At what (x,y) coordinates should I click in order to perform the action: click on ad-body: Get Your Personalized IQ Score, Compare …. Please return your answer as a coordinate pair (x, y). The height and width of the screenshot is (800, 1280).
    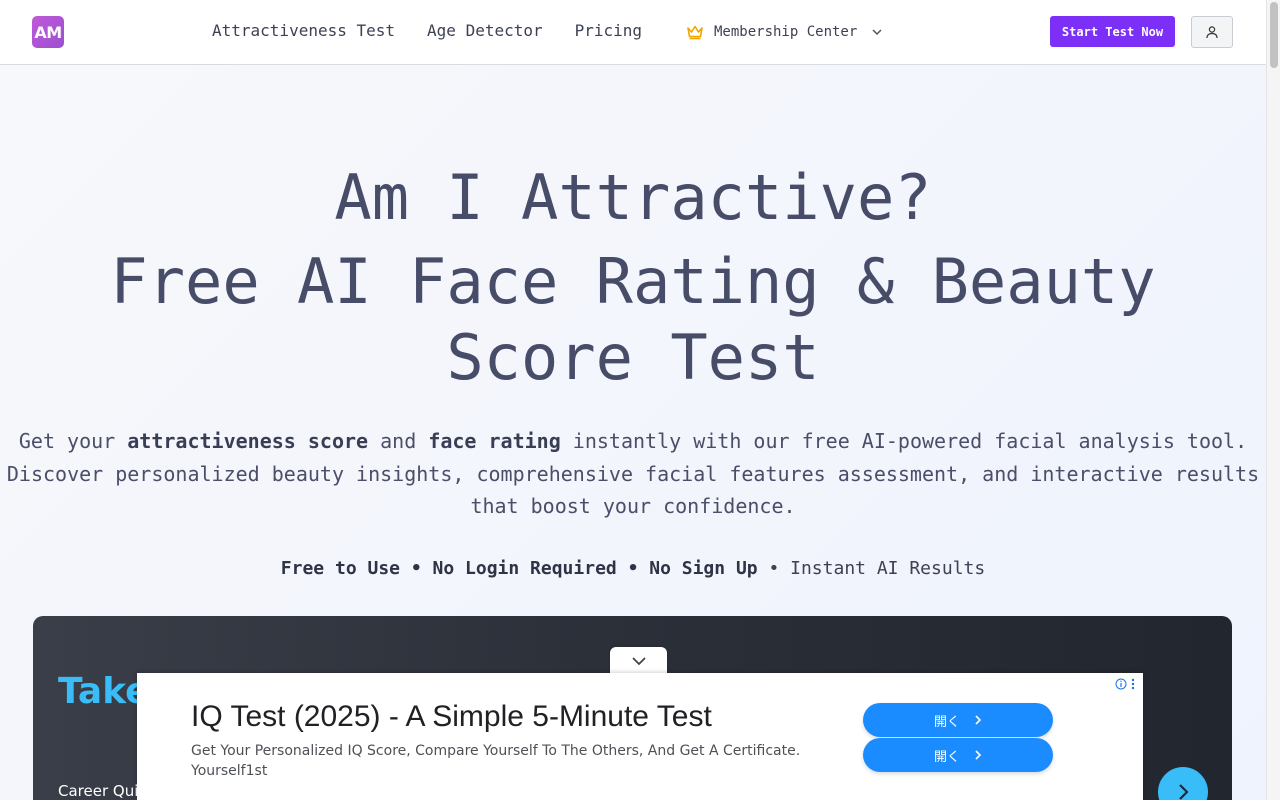
    Looking at the image, I should click on (516, 761).